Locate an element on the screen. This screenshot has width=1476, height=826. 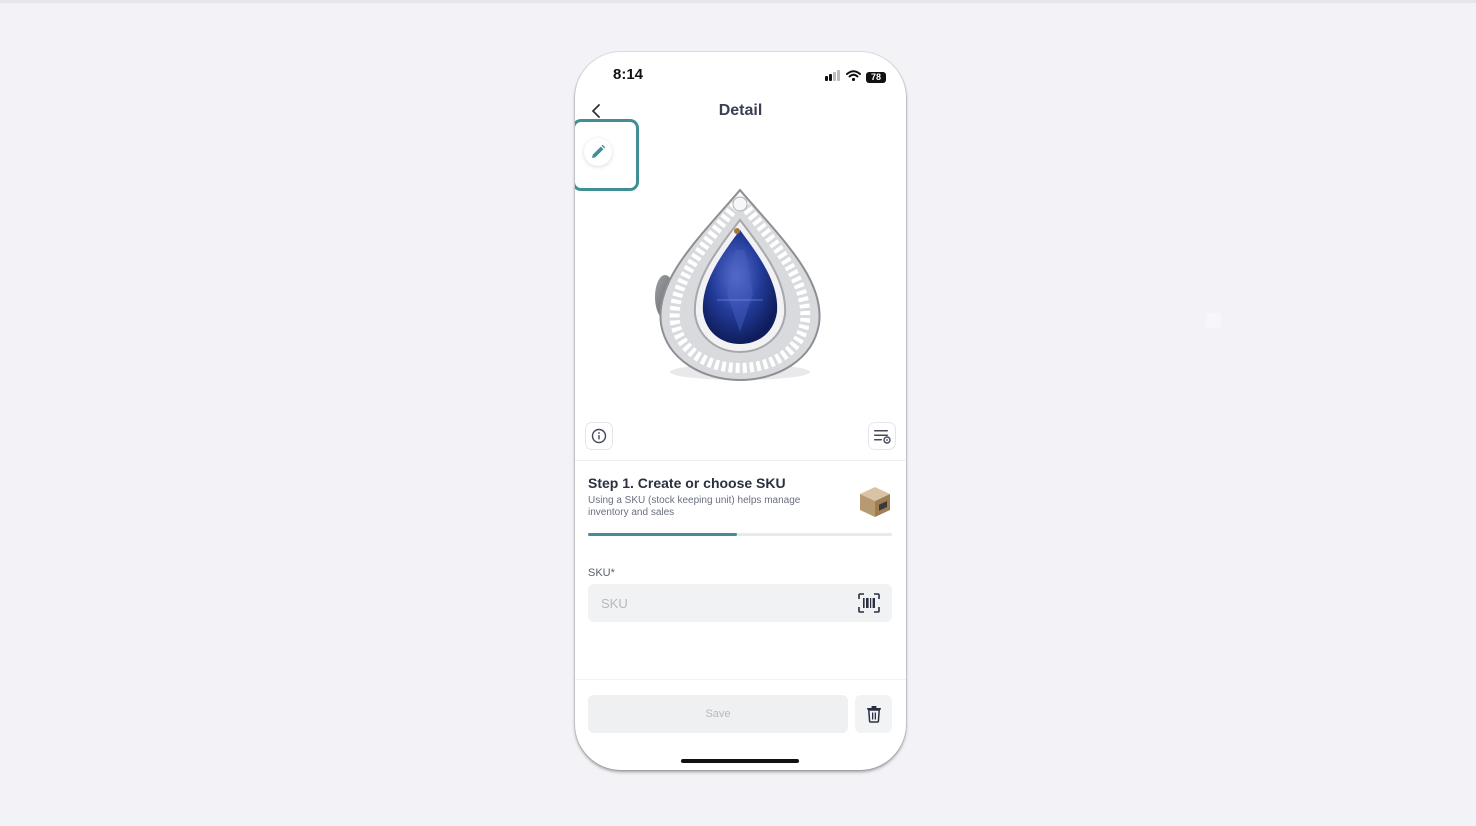
list-settings-button is located at coordinates (882, 436).